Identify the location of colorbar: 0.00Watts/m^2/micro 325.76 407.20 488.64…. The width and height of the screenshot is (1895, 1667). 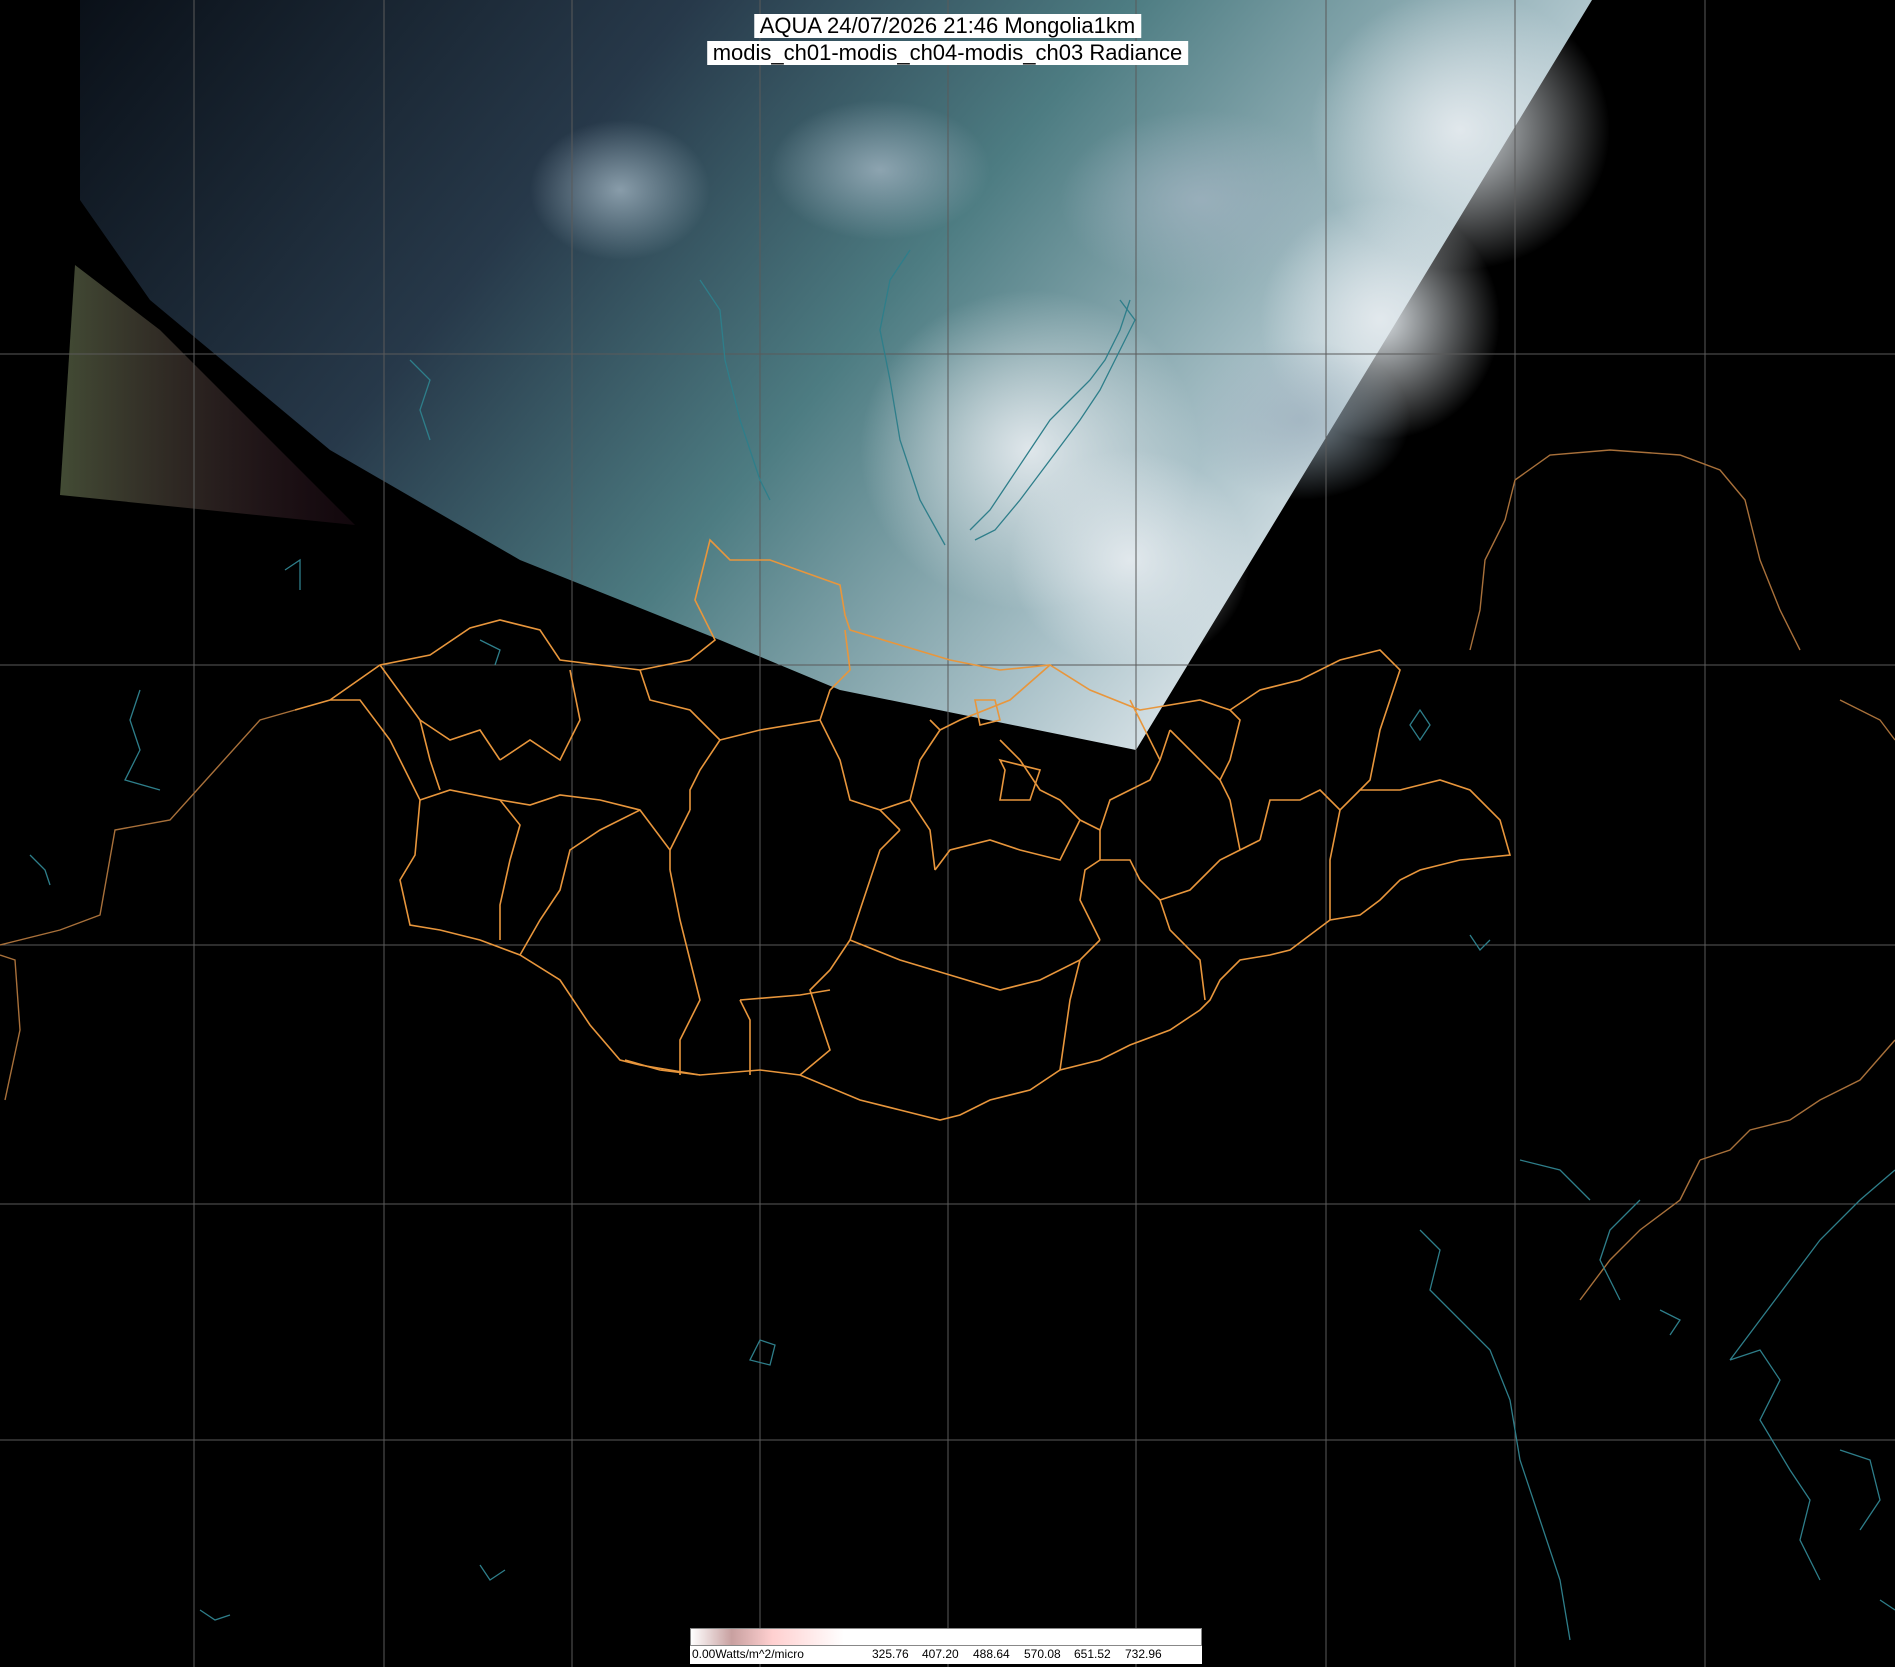
(946, 1646).